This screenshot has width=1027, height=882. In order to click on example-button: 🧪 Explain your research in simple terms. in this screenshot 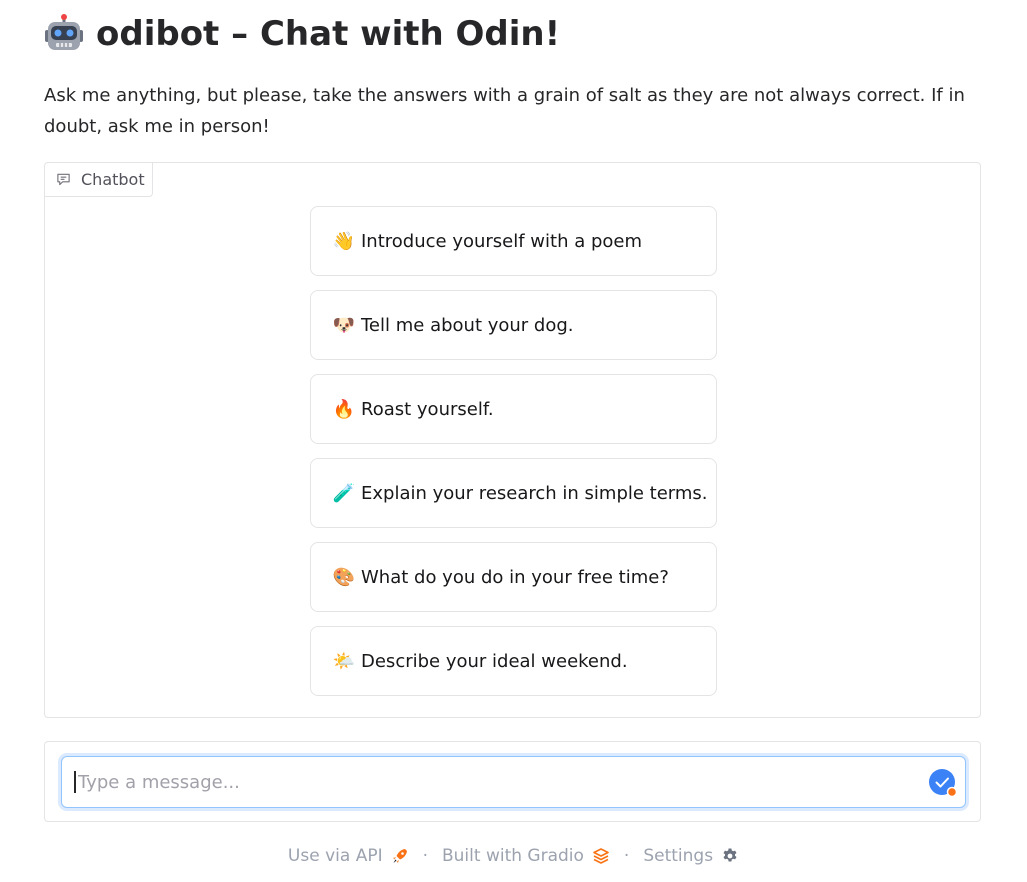, I will do `click(513, 493)`.